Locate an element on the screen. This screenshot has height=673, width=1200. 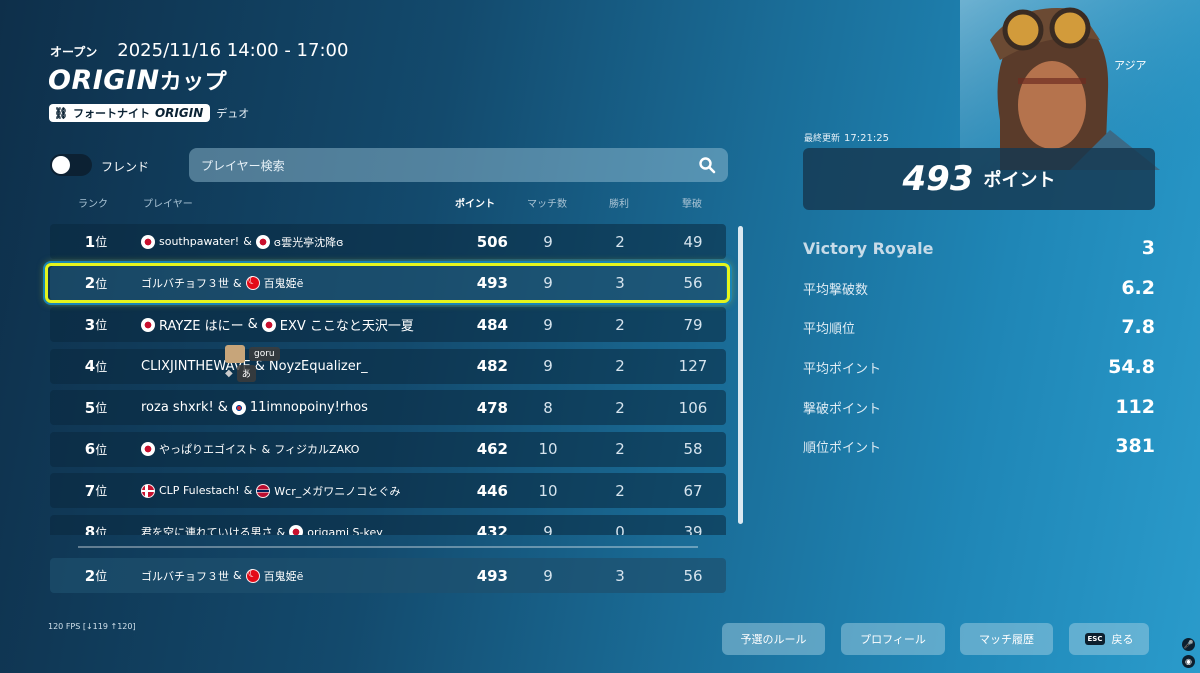
toggle-knob is located at coordinates (61, 165).